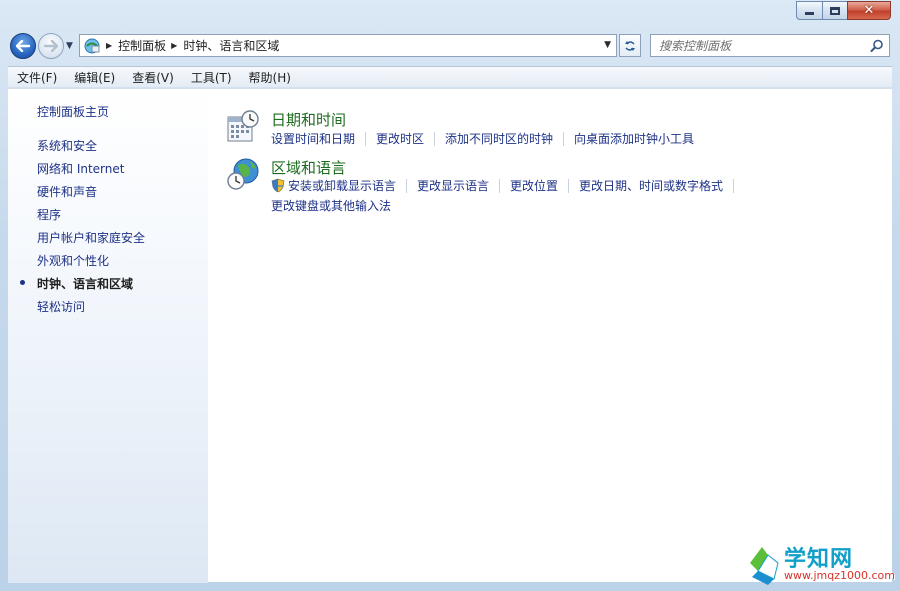 This screenshot has width=900, height=591. What do you see at coordinates (152, 77) in the screenshot?
I see `menu-view: 查看(V)` at bounding box center [152, 77].